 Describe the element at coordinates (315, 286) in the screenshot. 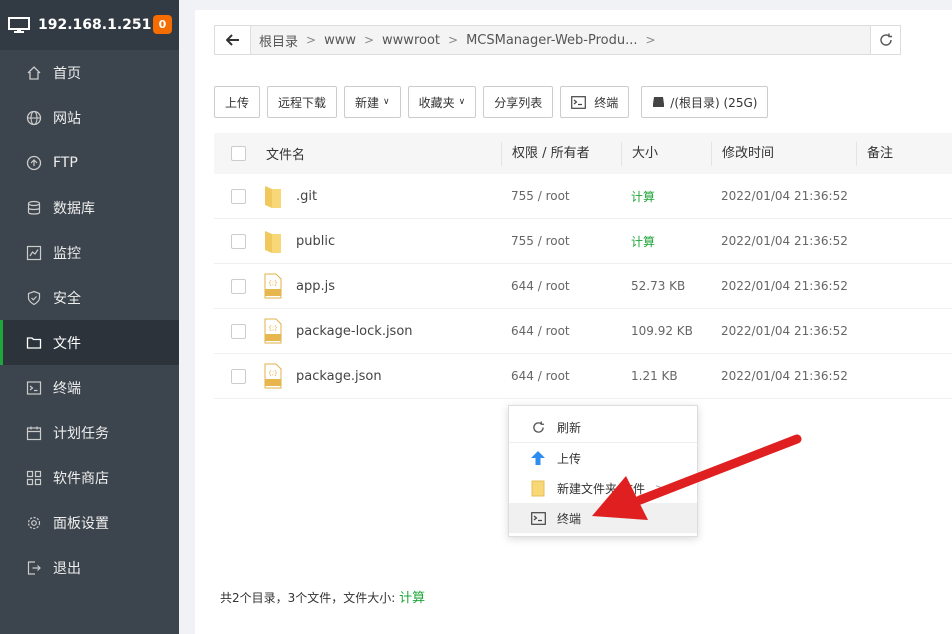

I see `file-name: app.js` at that location.